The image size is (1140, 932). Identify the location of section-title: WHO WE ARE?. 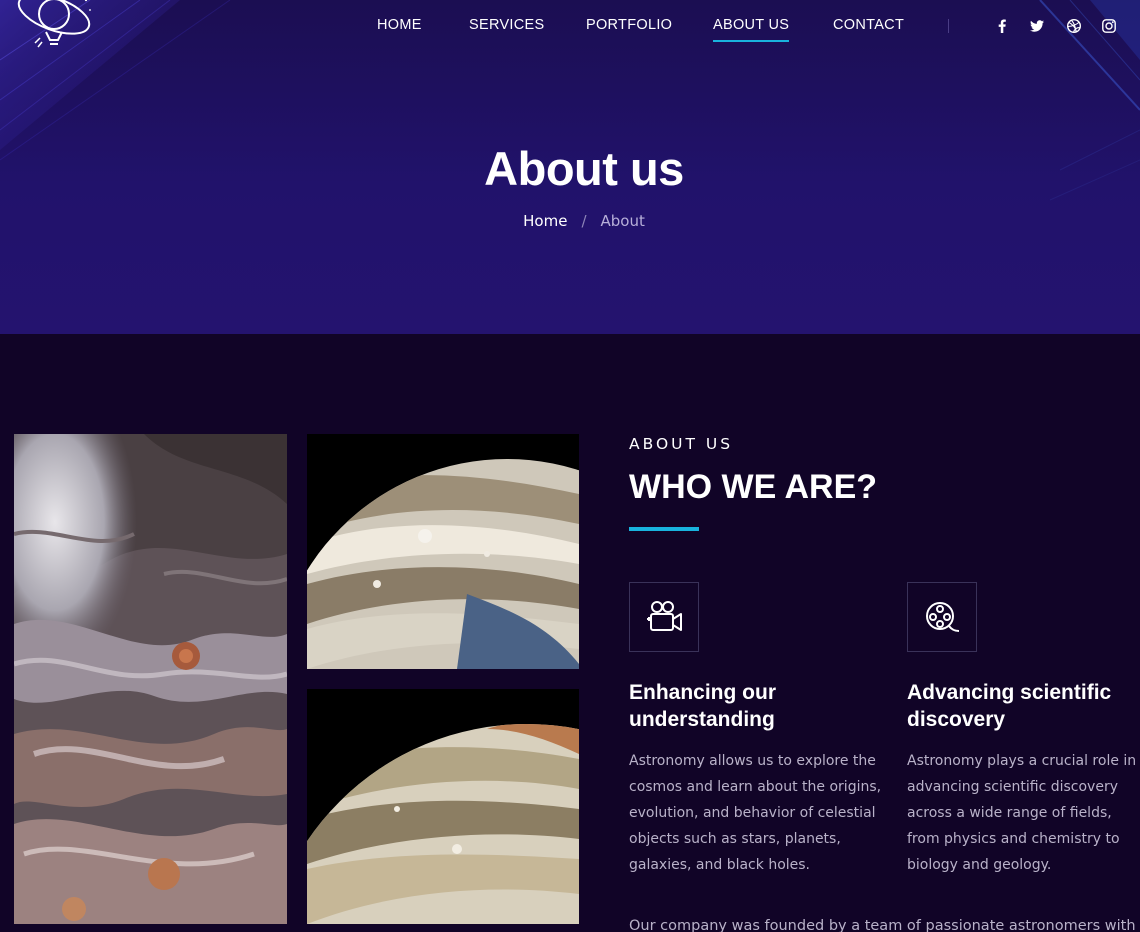
(753, 487).